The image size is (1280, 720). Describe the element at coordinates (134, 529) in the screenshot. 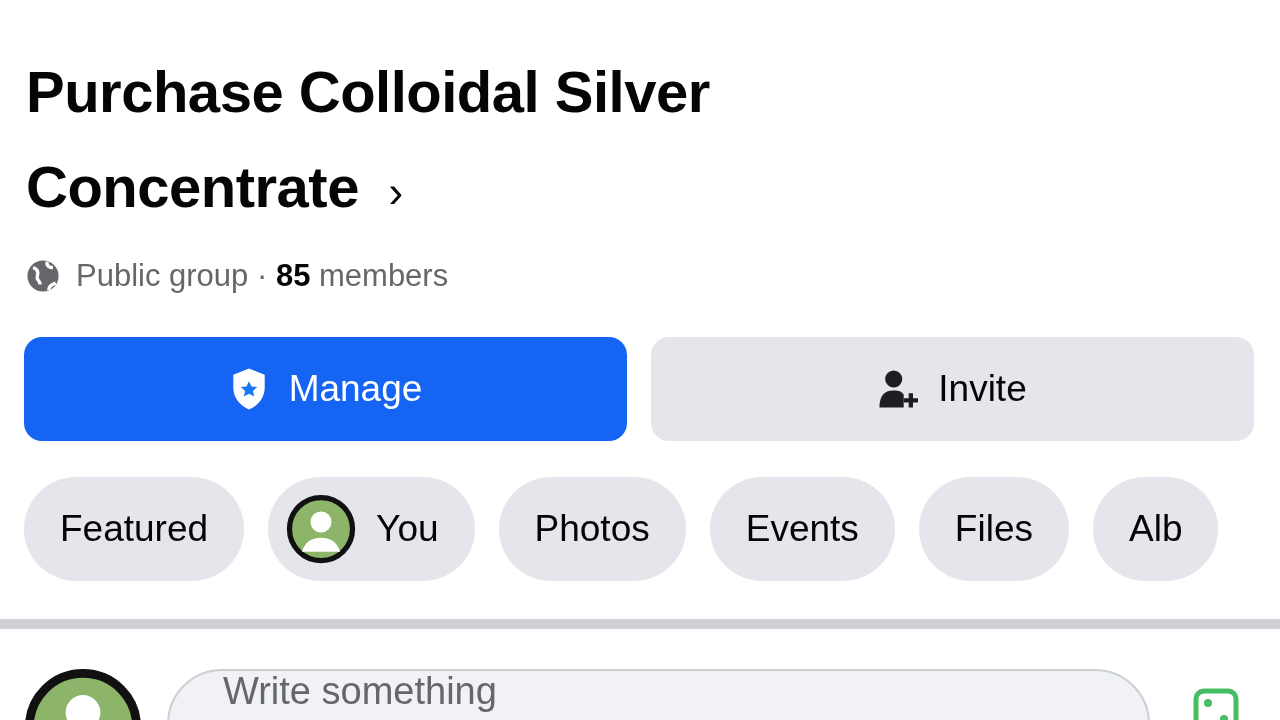

I see `filter-chip: Featured` at that location.